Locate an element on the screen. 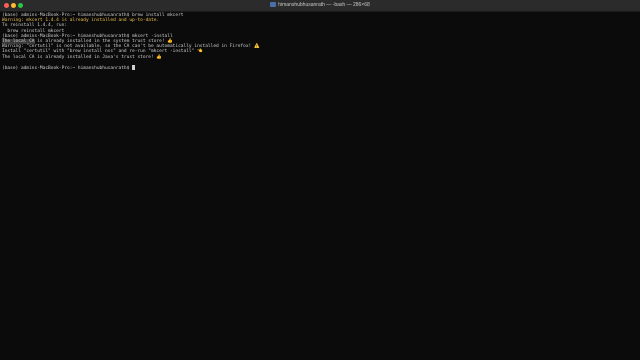 The image size is (640, 360). title-bar: himanshubhusanrath — -bash — 286×68 is located at coordinates (320, 6).